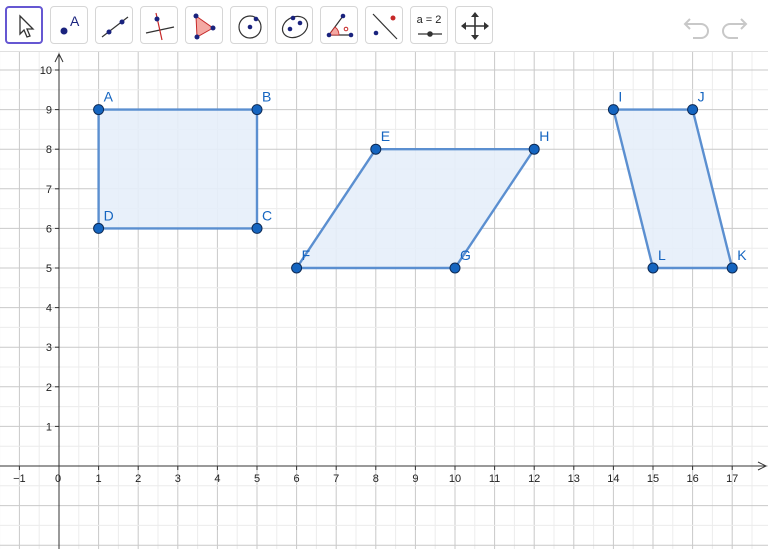 The height and width of the screenshot is (549, 768). I want to click on x-tick-label: 0, so click(58, 479).